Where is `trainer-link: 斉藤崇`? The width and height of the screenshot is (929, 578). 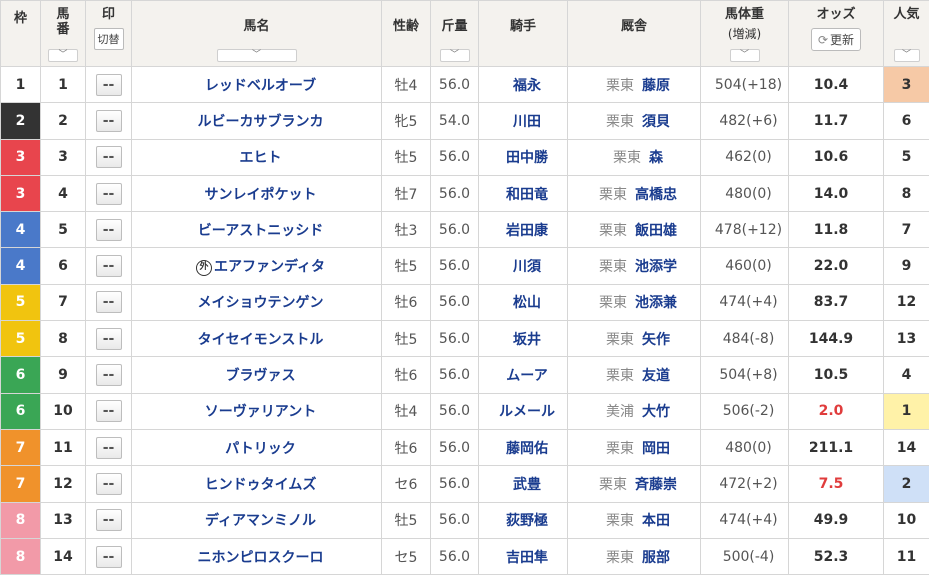 trainer-link: 斉藤崇 is located at coordinates (656, 485).